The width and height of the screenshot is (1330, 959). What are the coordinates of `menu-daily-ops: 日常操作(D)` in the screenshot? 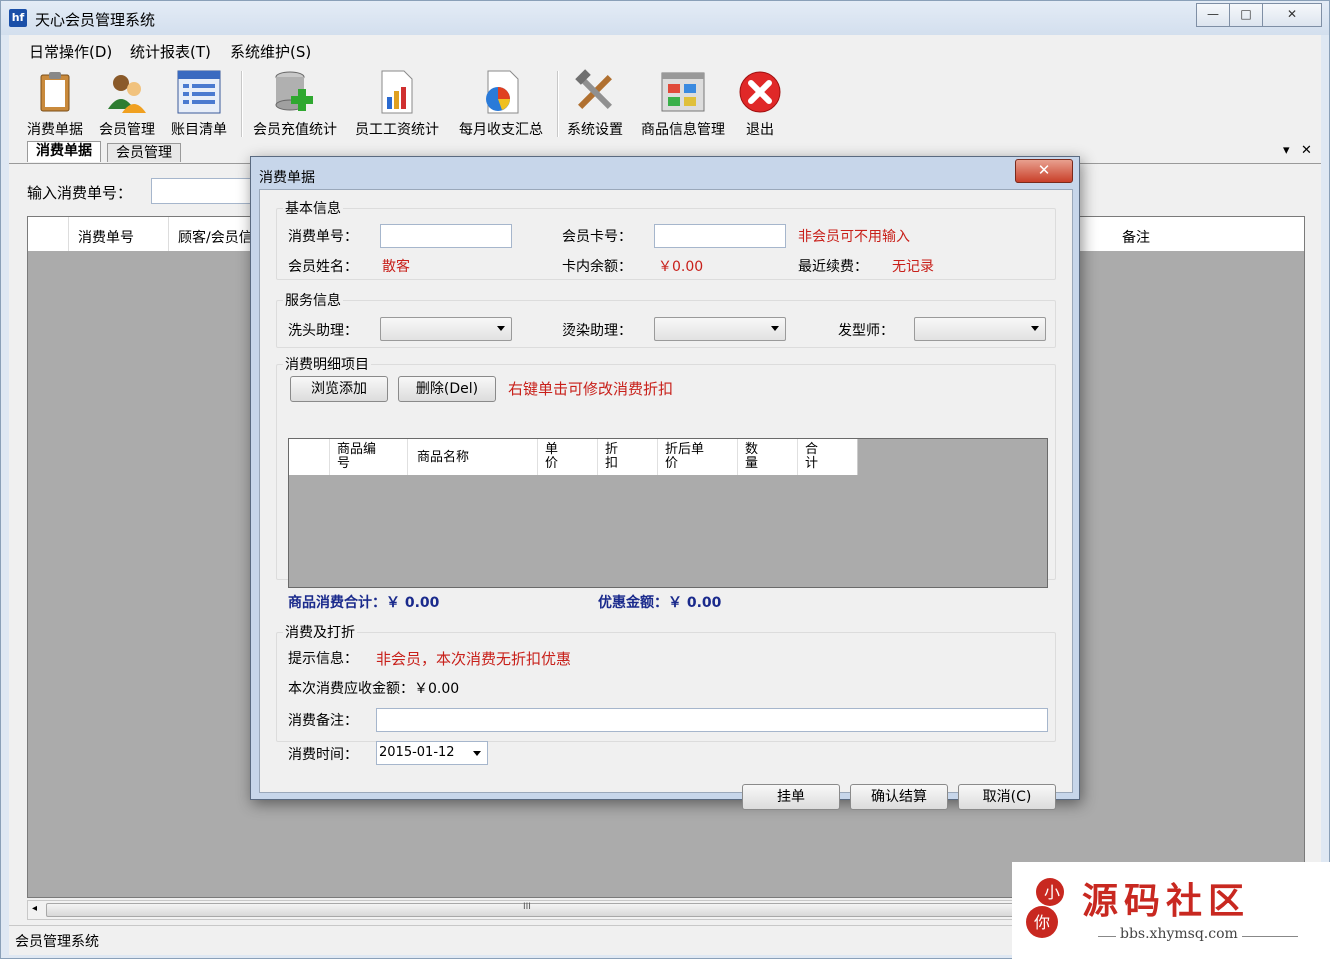 It's located at (70, 51).